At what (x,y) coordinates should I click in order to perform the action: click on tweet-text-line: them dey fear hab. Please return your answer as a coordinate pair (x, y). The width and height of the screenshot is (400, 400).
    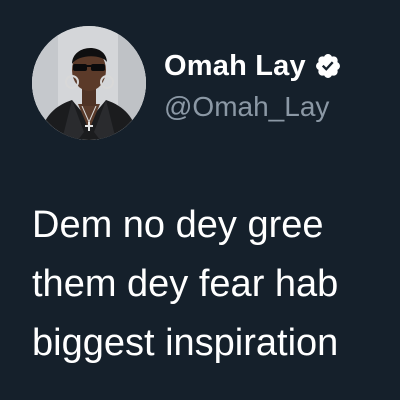
    Looking at the image, I should click on (185, 284).